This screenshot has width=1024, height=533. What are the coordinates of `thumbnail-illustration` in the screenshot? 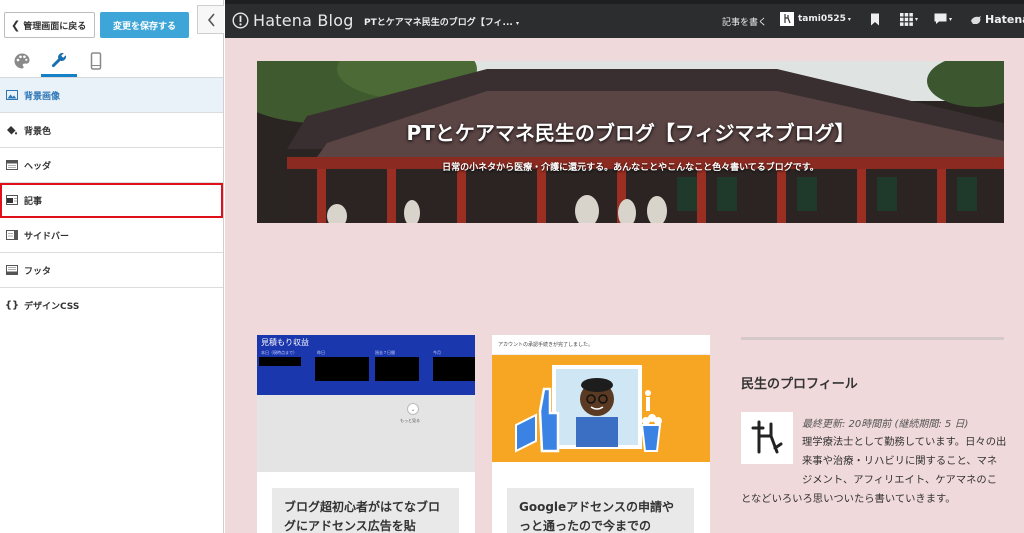 It's located at (601, 408).